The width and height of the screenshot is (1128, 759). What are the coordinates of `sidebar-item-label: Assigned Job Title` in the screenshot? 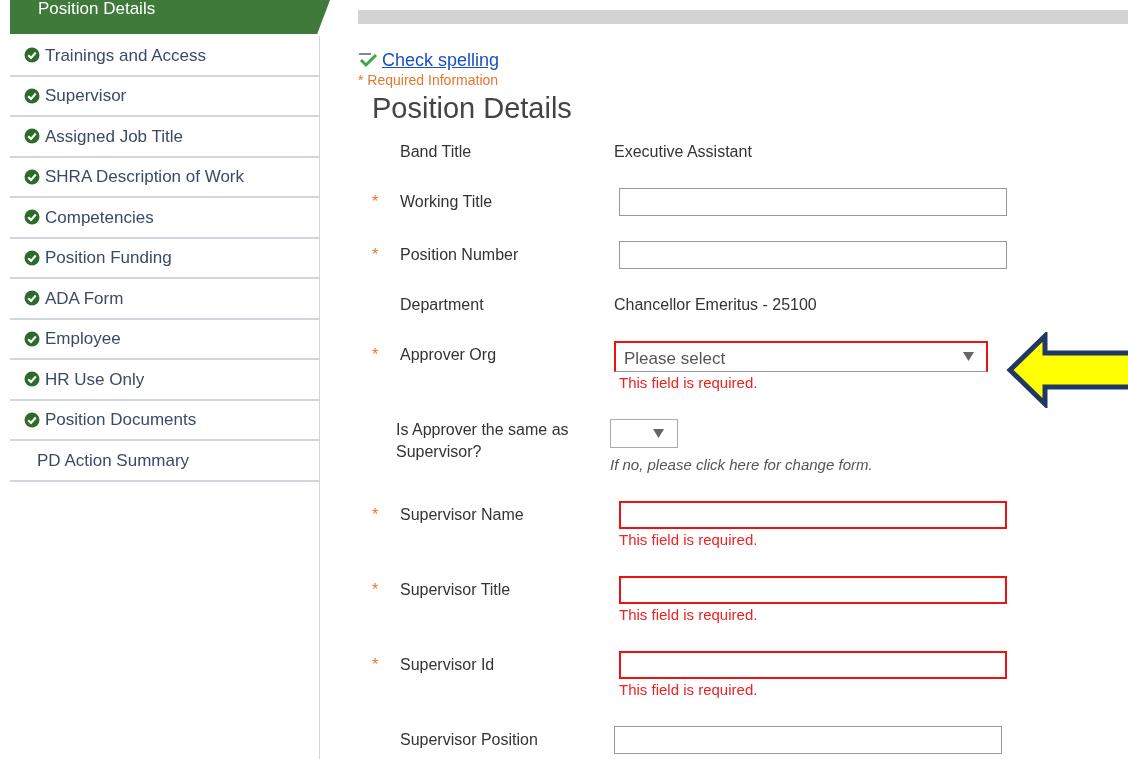 It's located at (114, 136).